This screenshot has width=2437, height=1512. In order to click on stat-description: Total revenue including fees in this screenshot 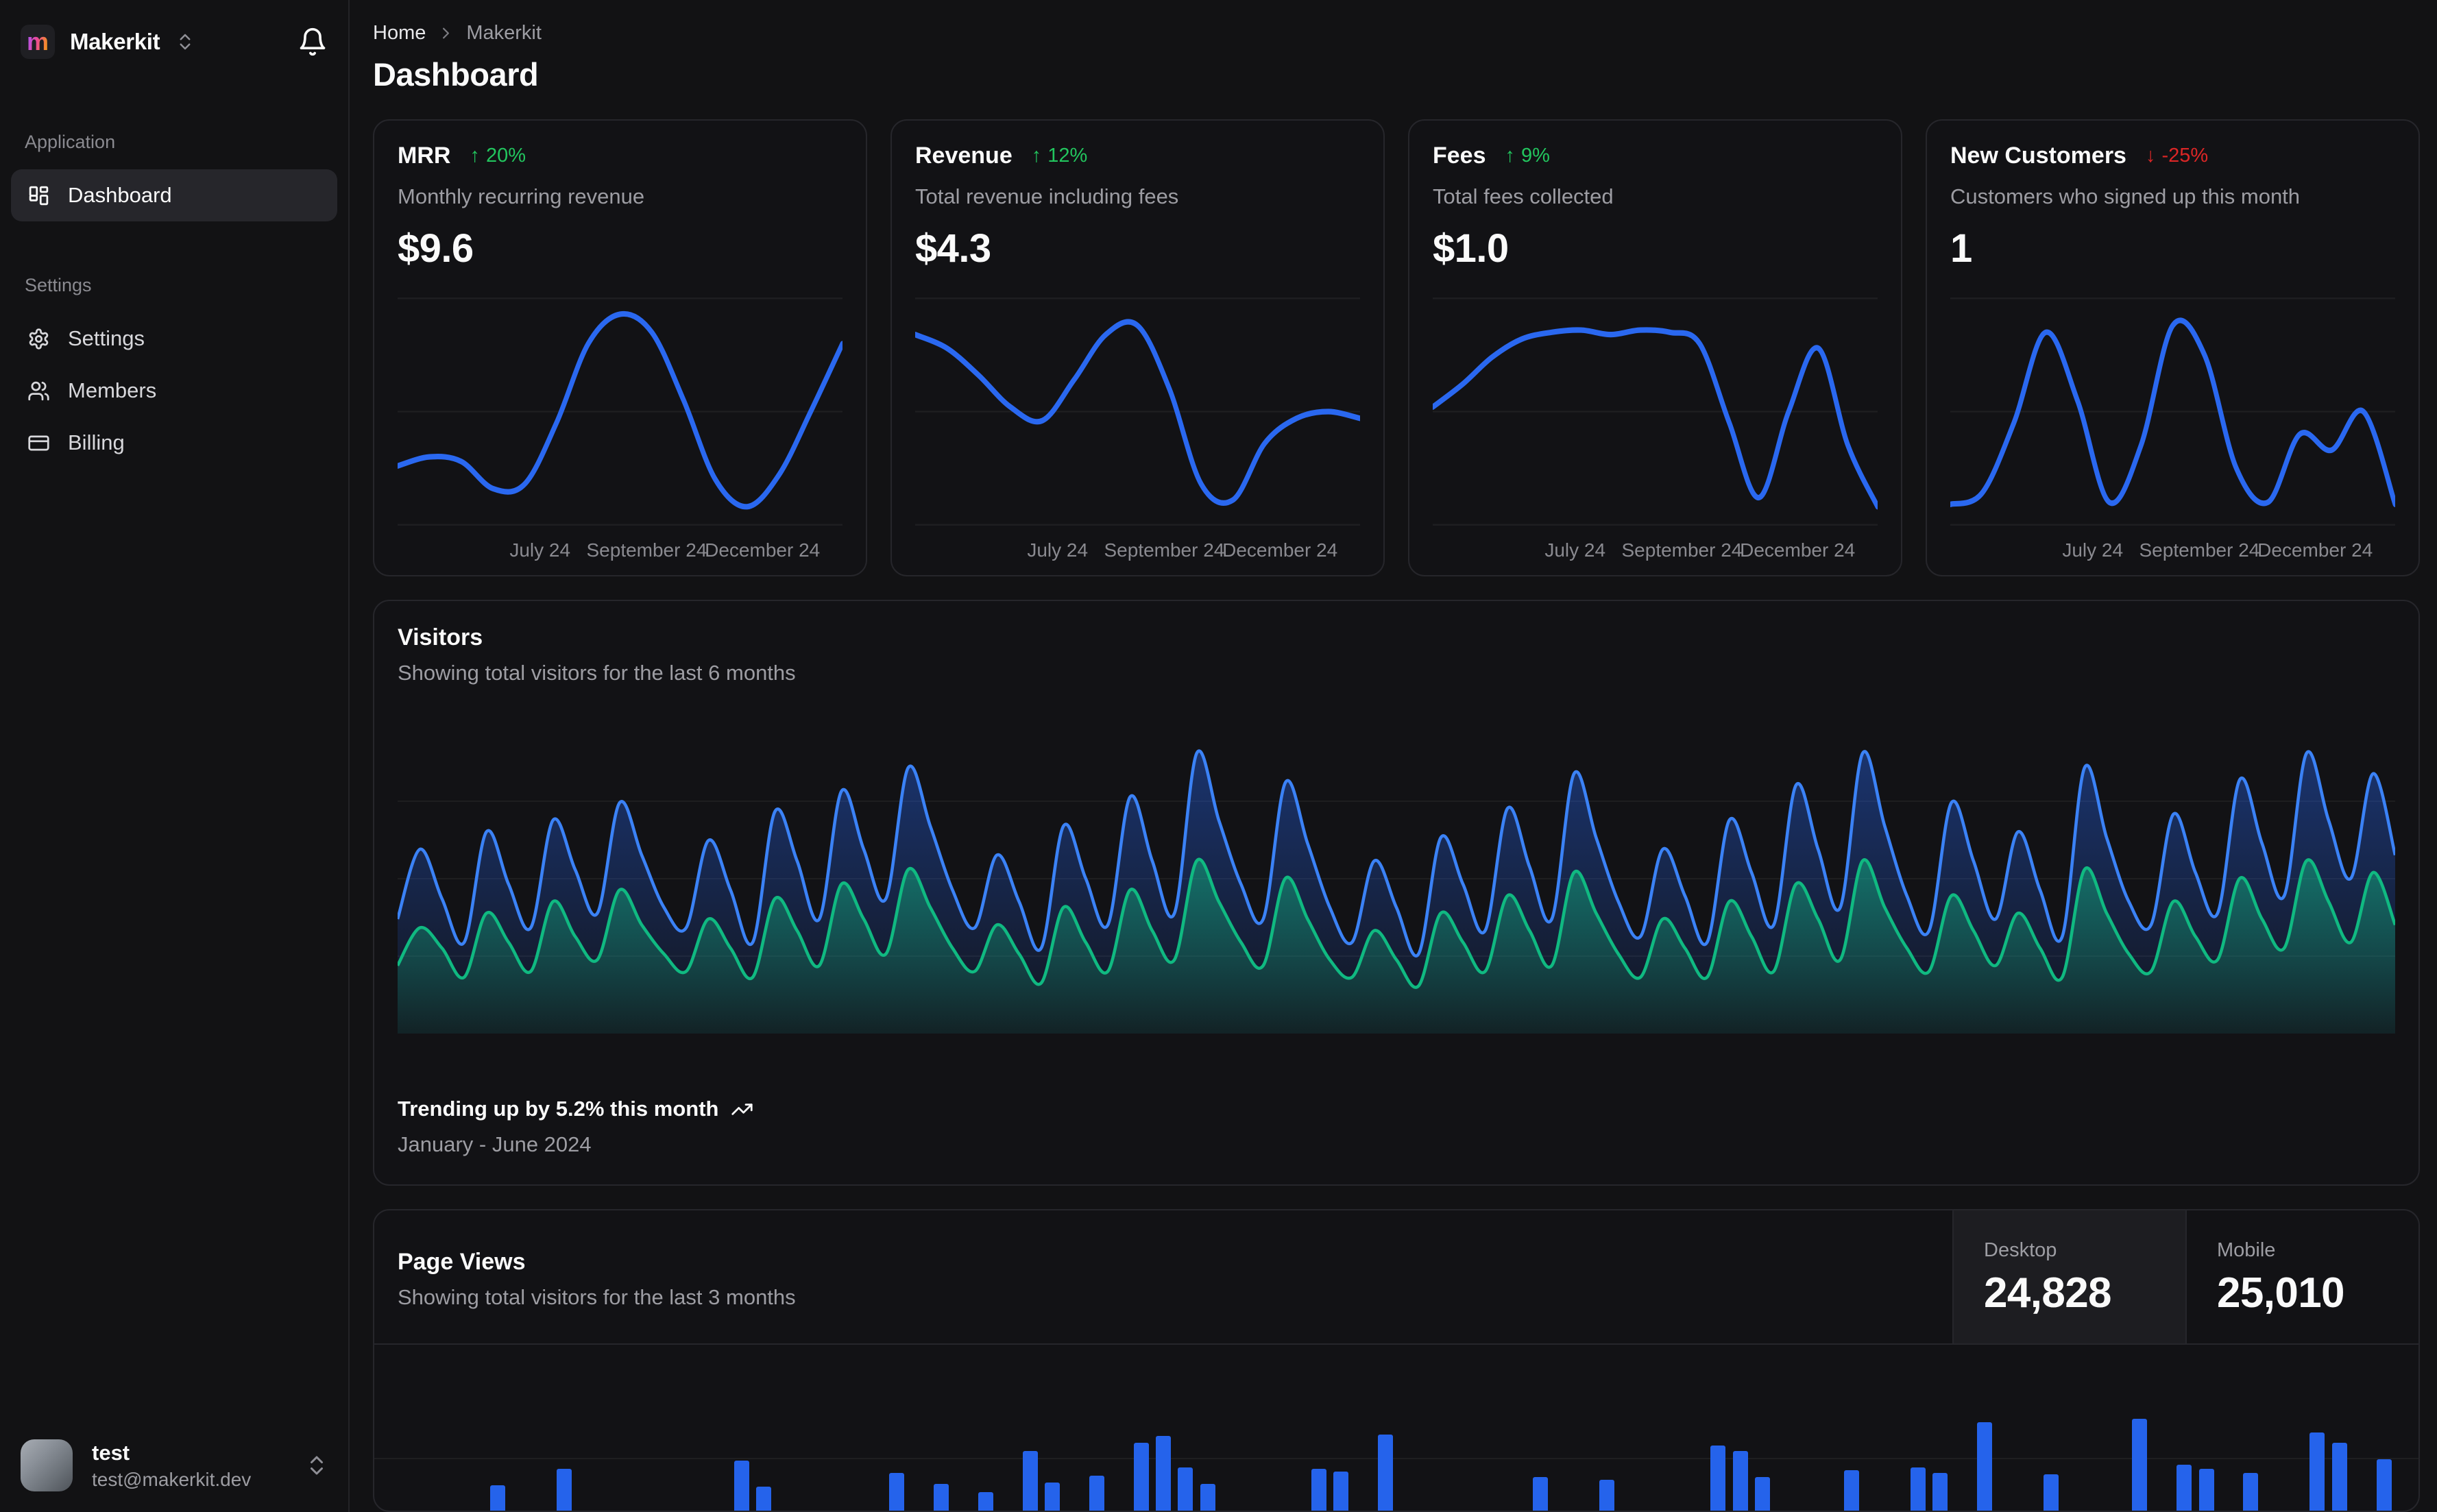, I will do `click(1047, 196)`.